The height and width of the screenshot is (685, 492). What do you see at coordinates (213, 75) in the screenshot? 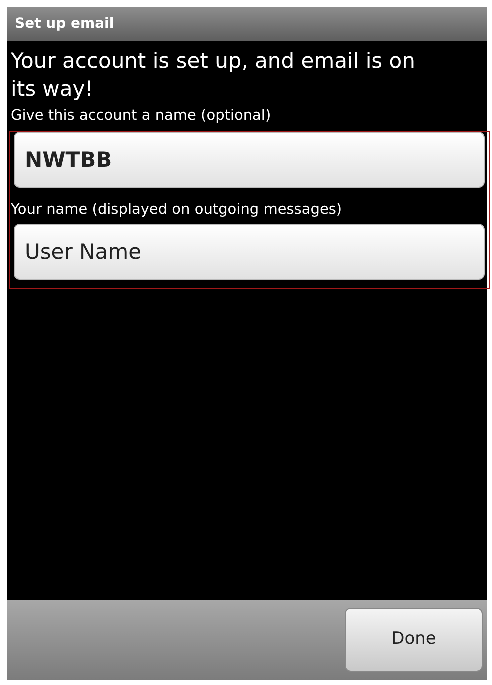
I see `setup-message: Your account is set up, and email is on its way!` at bounding box center [213, 75].